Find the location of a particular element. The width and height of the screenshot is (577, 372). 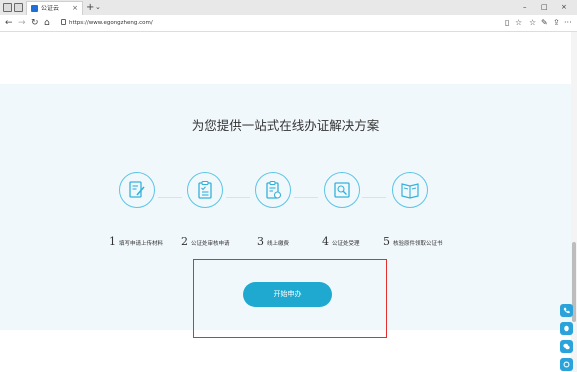

web-note-button: ✎ is located at coordinates (544, 23).